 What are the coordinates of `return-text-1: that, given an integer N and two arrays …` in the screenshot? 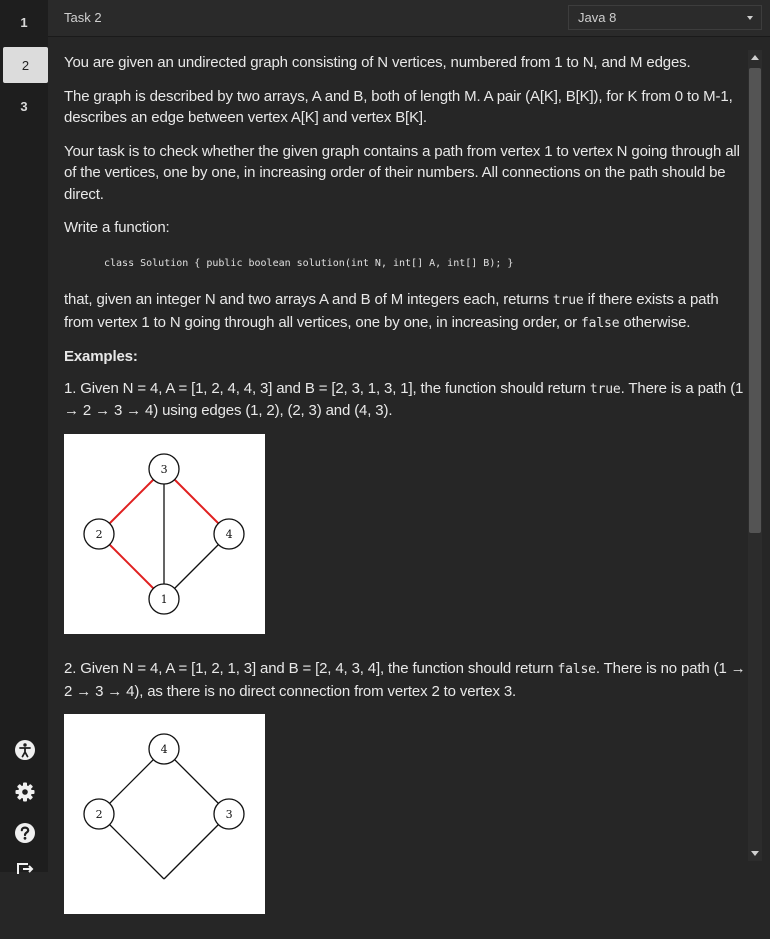 It's located at (308, 299).